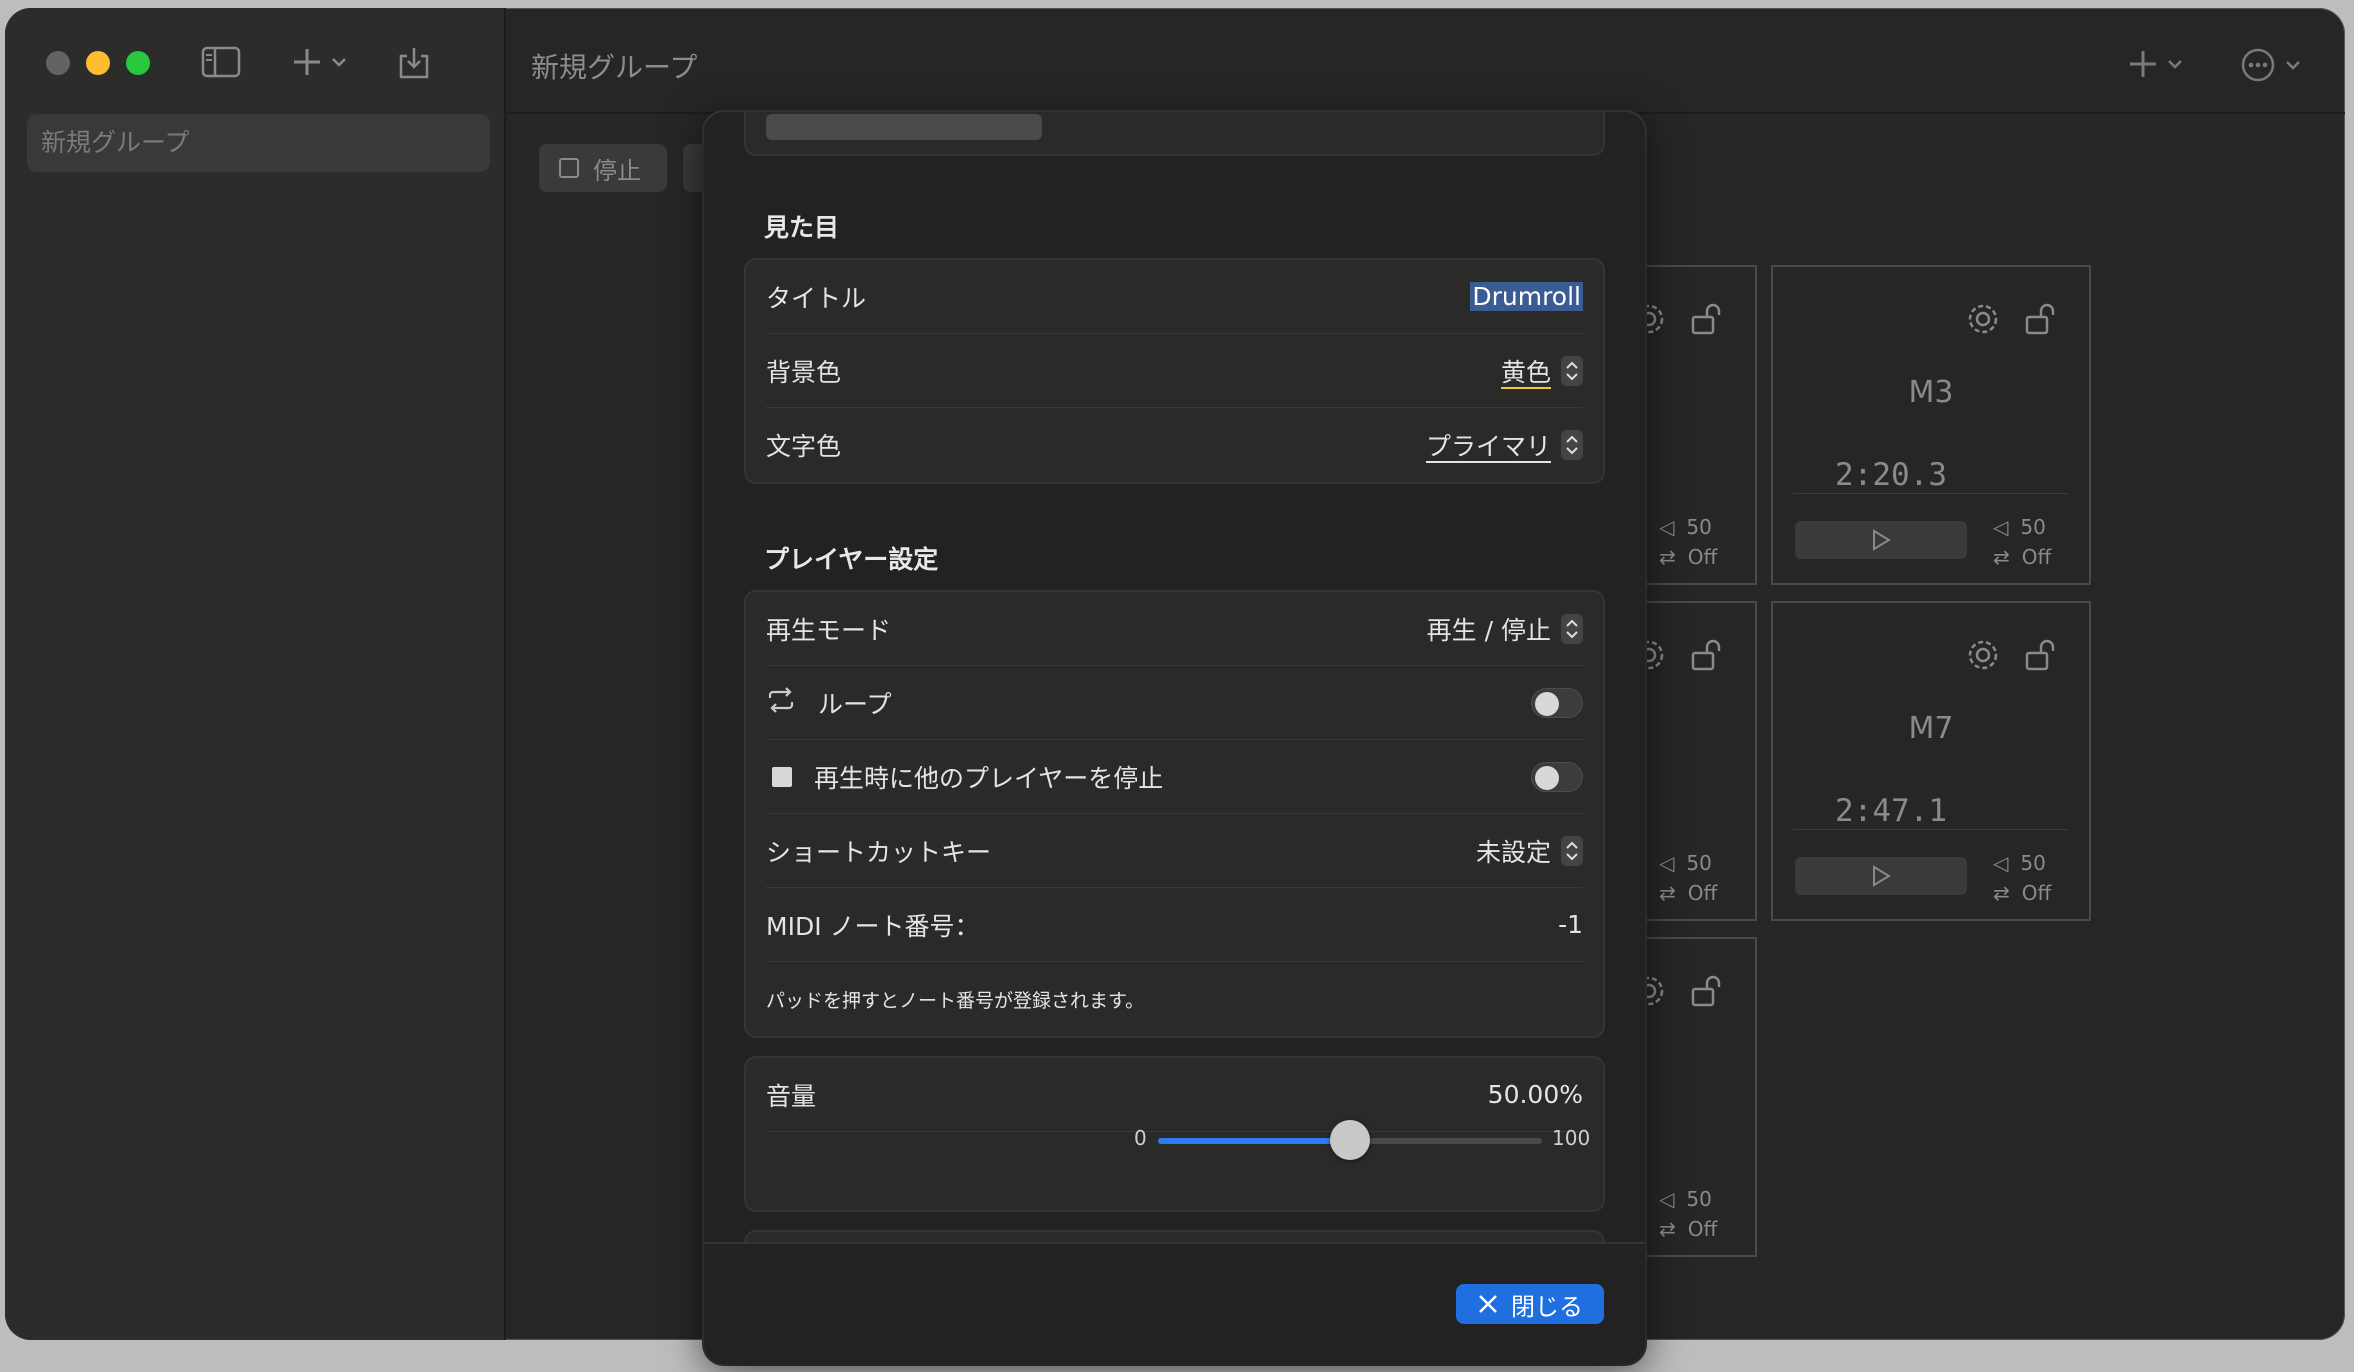 This screenshot has height=1372, width=2354. Describe the element at coordinates (1174, 371) in the screenshot. I see `background-color-row: 背景色 黄色` at that location.